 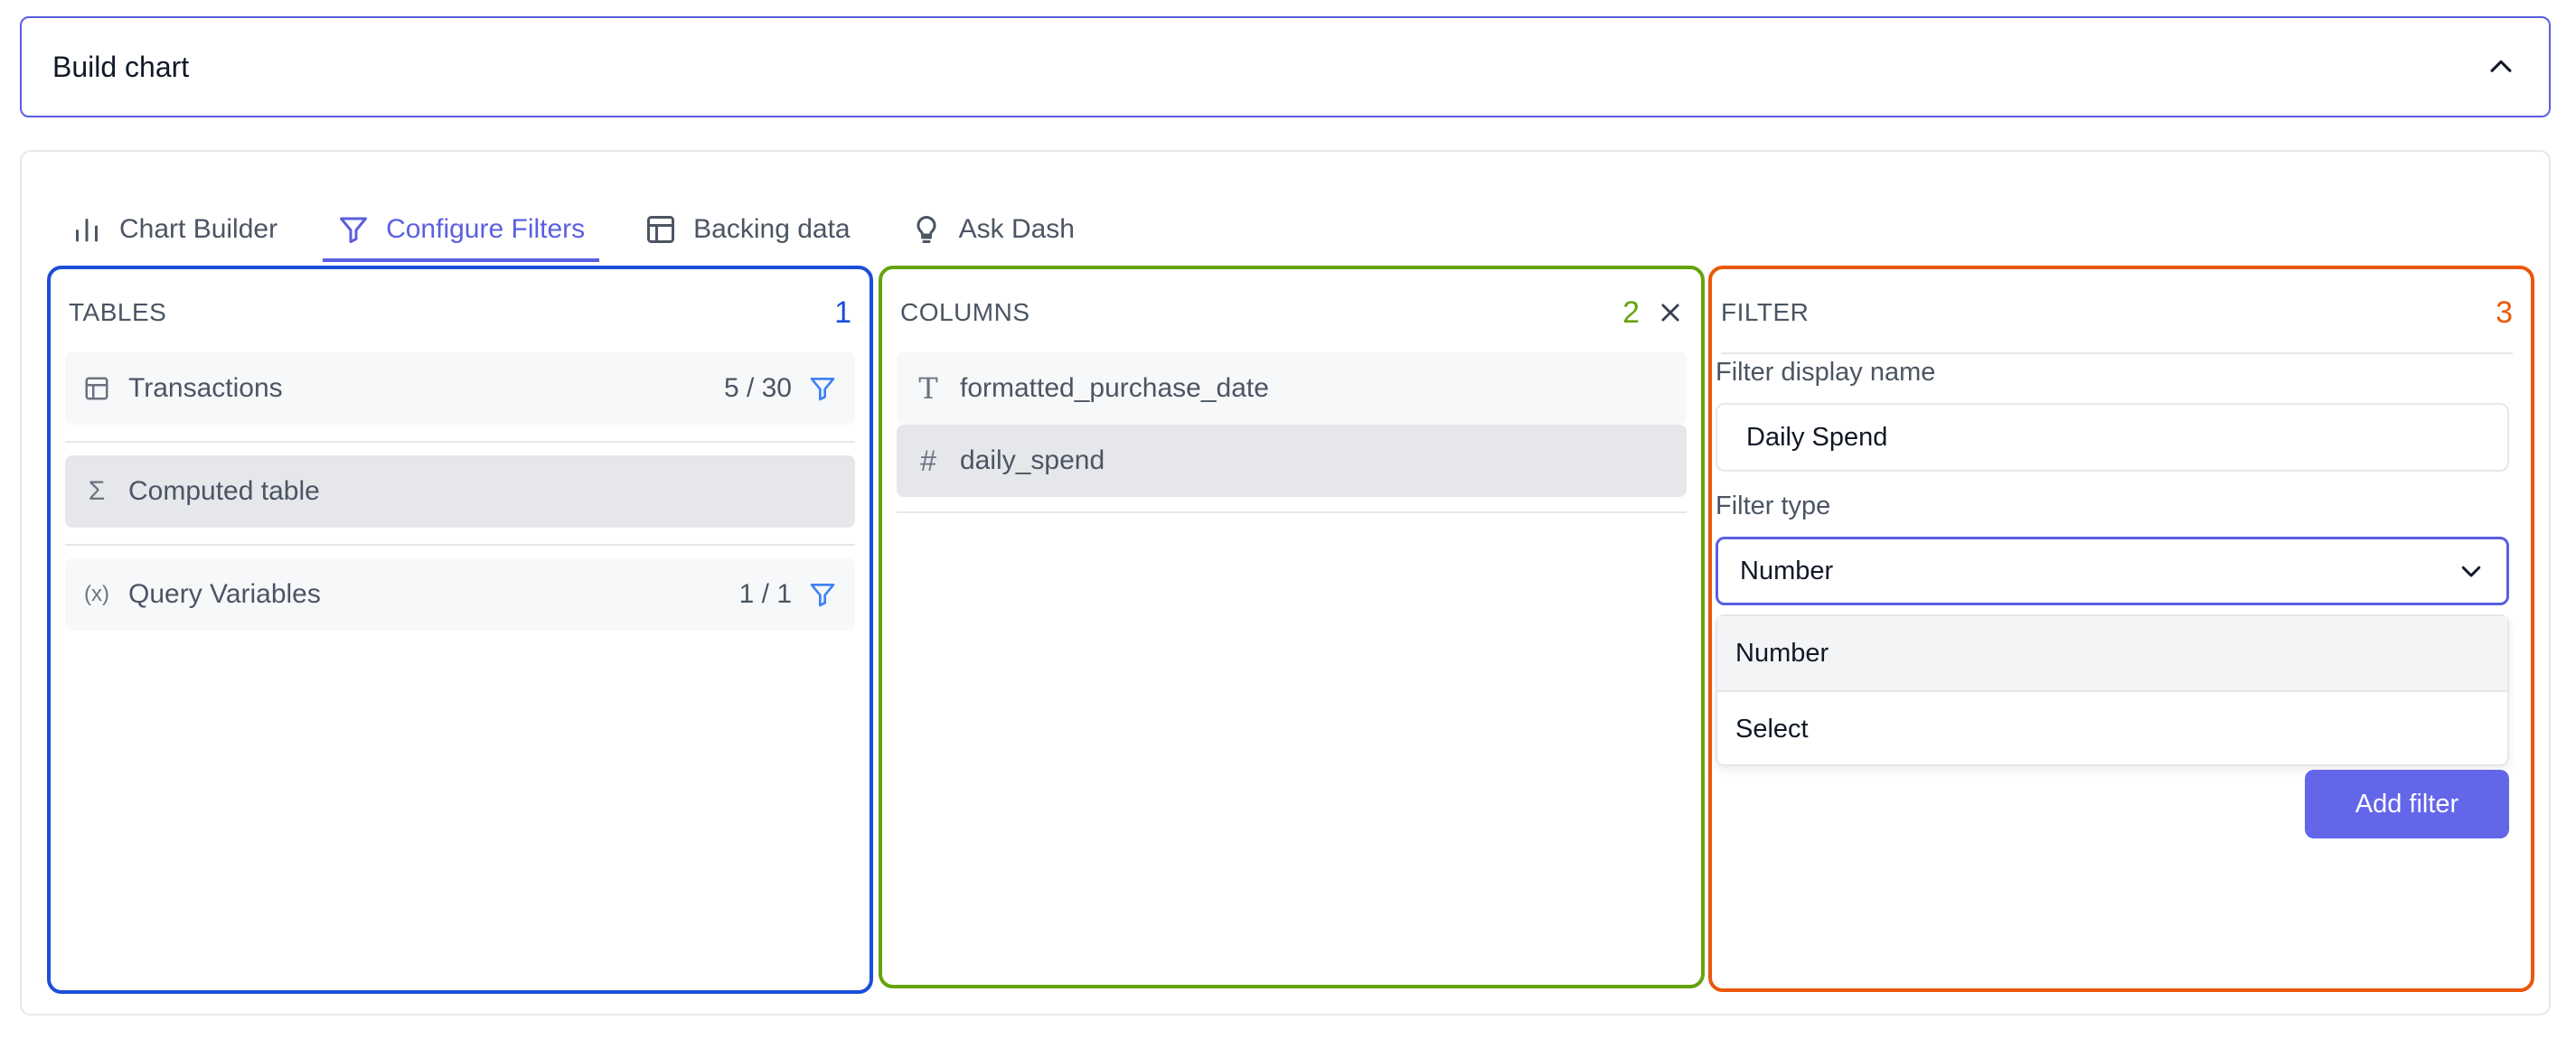 I want to click on sigma-icon: Σ, so click(x=97, y=491).